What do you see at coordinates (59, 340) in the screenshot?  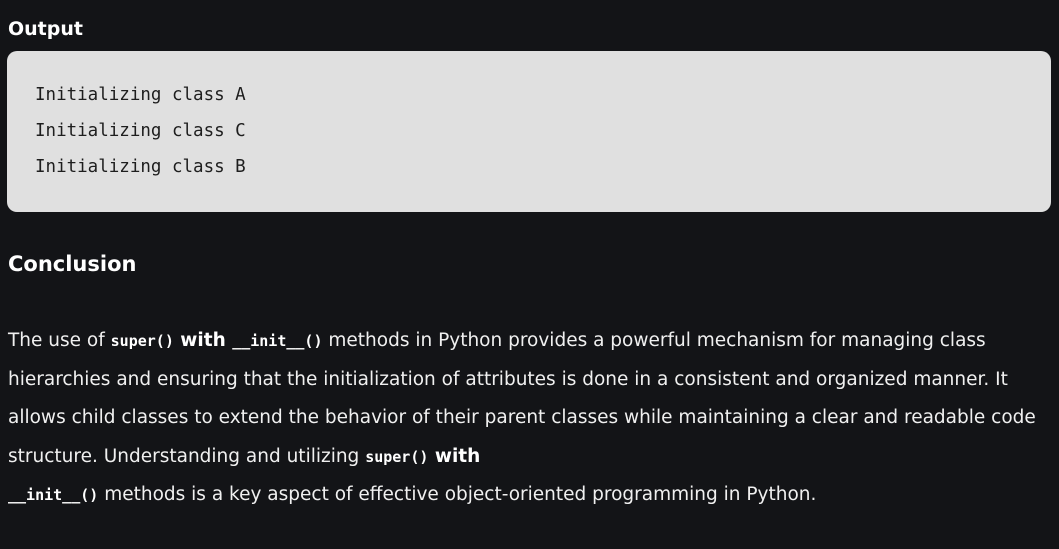 I see `paragraph-text: The use of` at bounding box center [59, 340].